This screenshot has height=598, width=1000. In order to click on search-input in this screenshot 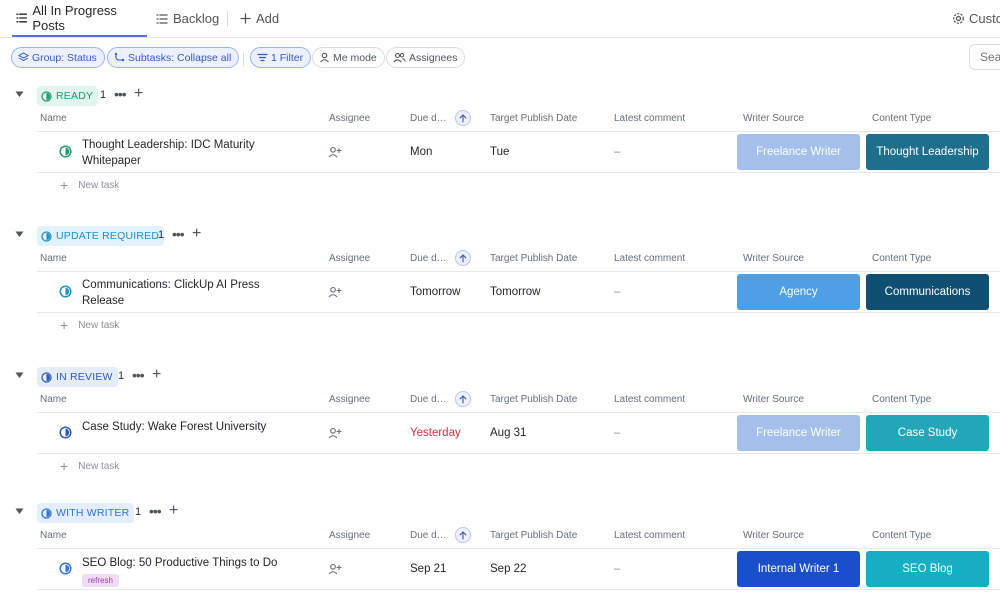, I will do `click(984, 57)`.